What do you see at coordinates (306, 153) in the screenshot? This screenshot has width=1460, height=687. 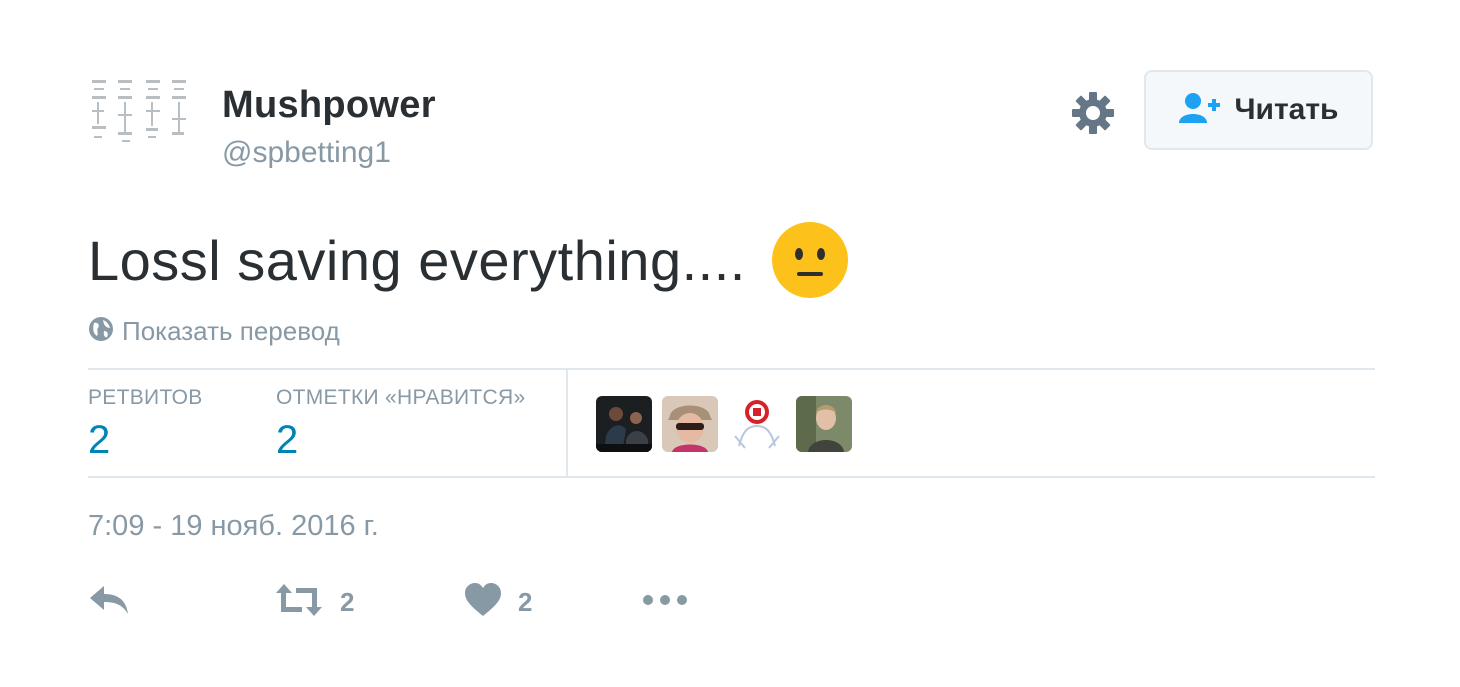 I see `user-handle: @spbetting1` at bounding box center [306, 153].